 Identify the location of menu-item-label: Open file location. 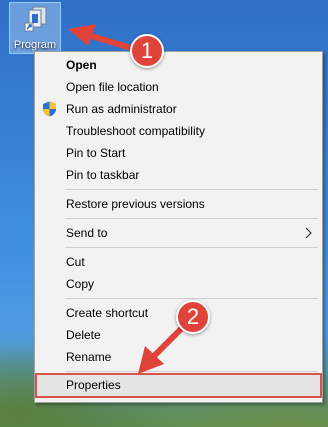
(112, 87).